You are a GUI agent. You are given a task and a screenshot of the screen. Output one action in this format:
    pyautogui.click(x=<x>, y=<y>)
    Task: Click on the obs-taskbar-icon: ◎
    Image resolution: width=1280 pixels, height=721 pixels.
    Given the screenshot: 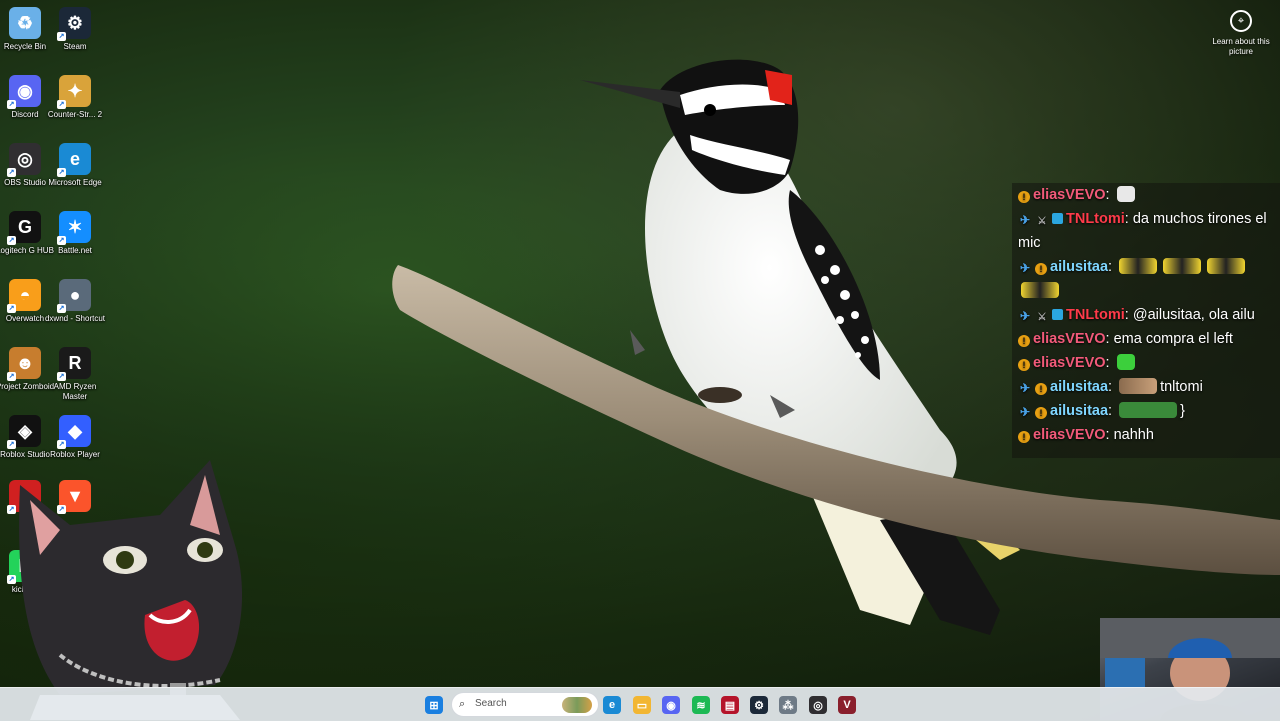 What is the action you would take?
    pyautogui.click(x=818, y=705)
    